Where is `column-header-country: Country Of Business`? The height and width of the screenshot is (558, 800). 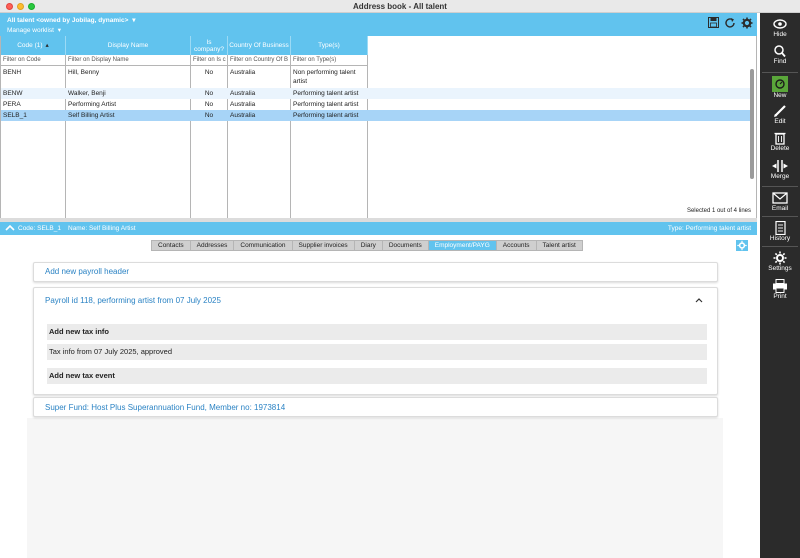
column-header-country: Country Of Business is located at coordinates (259, 45).